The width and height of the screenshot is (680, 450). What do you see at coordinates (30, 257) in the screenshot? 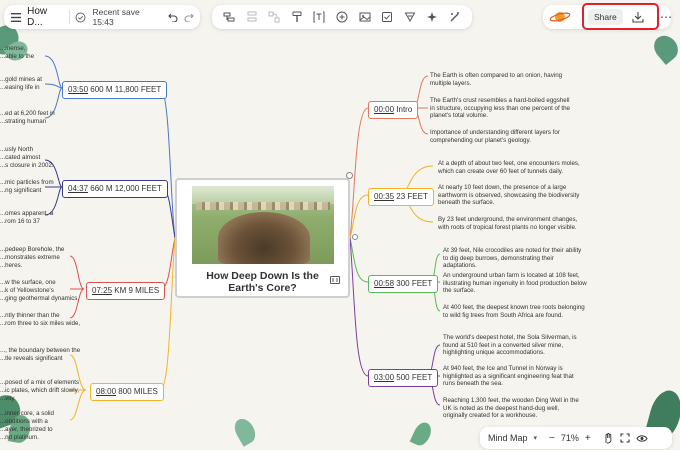
I see `note: ...monstrates extreme` at bounding box center [30, 257].